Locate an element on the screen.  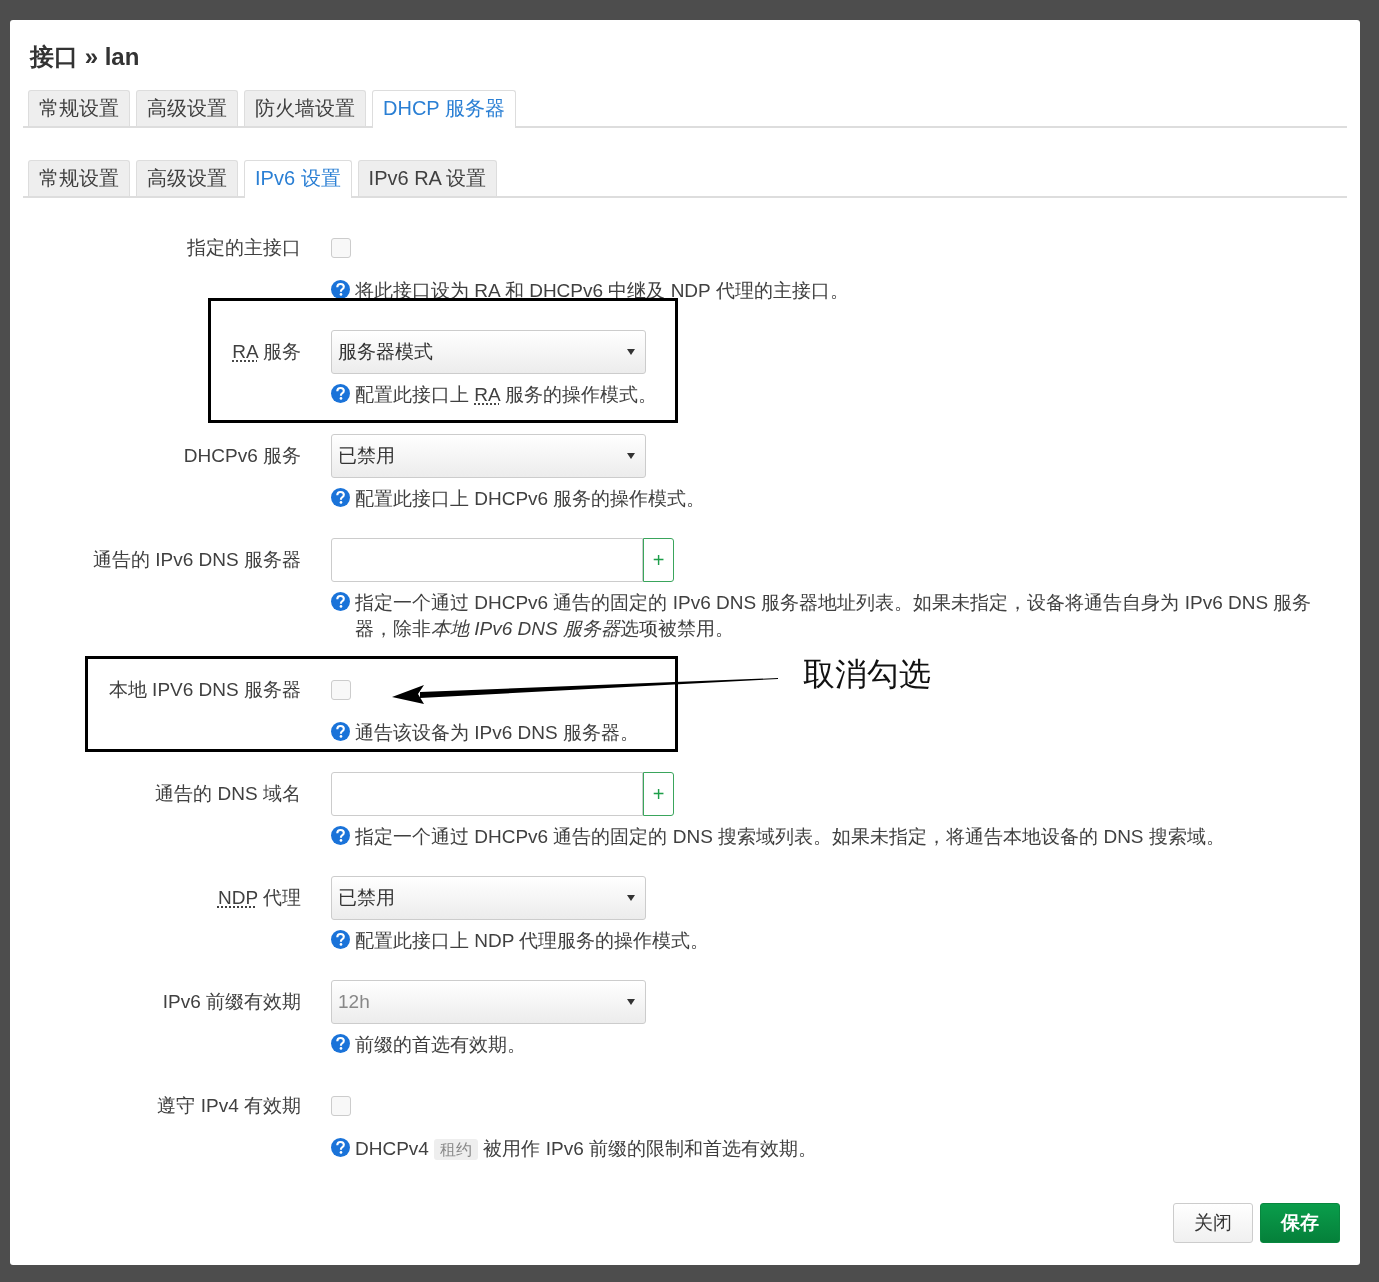
tab: IPv6 设置 is located at coordinates (298, 179).